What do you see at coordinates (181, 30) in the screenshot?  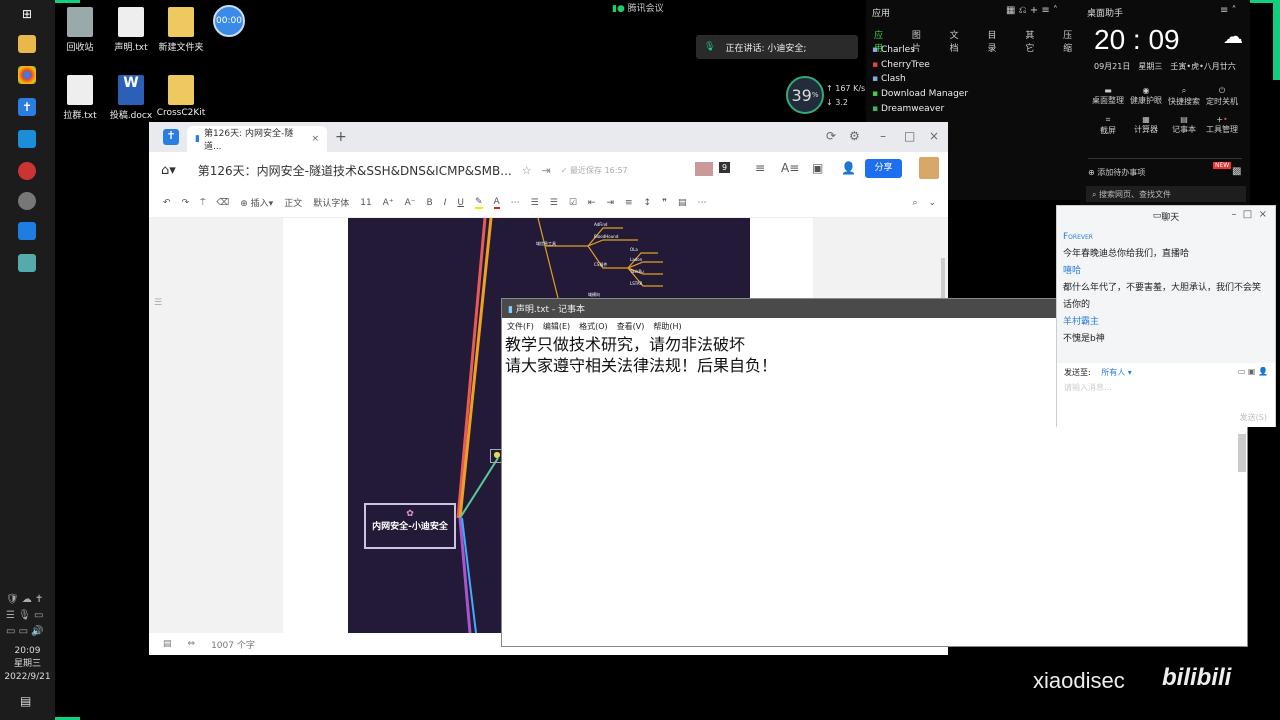 I see `desktop-icon-folder: 新建文件夹` at bounding box center [181, 30].